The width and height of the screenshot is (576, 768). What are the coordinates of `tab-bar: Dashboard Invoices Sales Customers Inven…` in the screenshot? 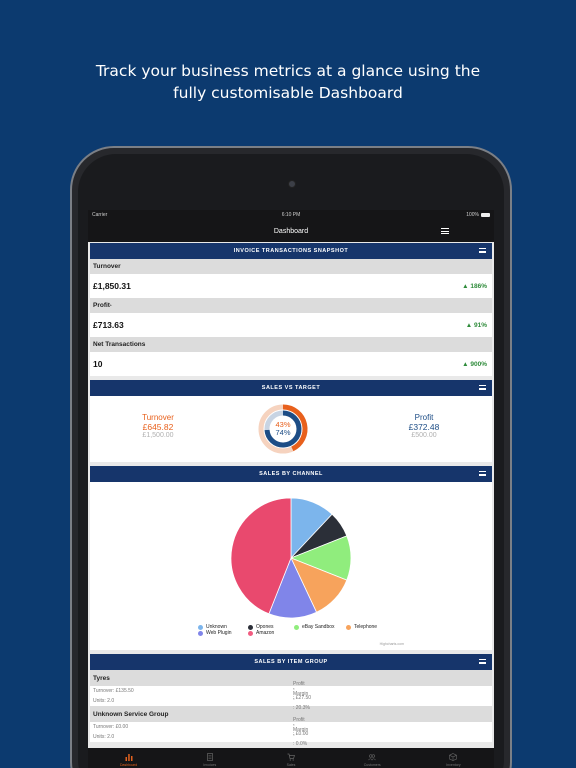 It's located at (291, 758).